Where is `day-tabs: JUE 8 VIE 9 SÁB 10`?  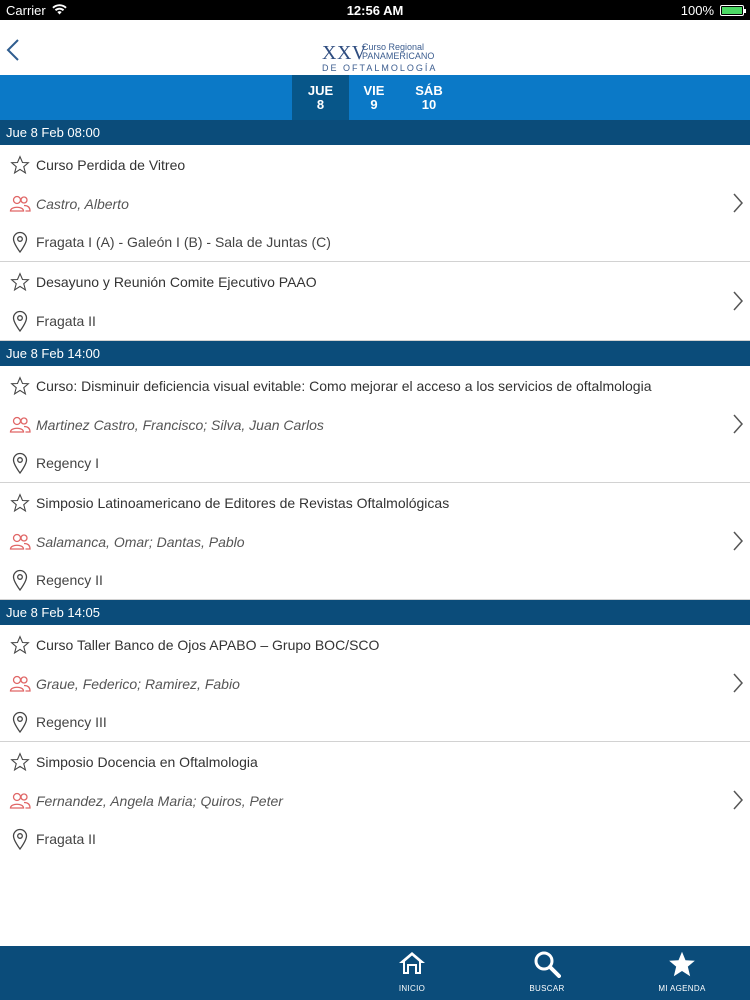 day-tabs: JUE 8 VIE 9 SÁB 10 is located at coordinates (375, 97).